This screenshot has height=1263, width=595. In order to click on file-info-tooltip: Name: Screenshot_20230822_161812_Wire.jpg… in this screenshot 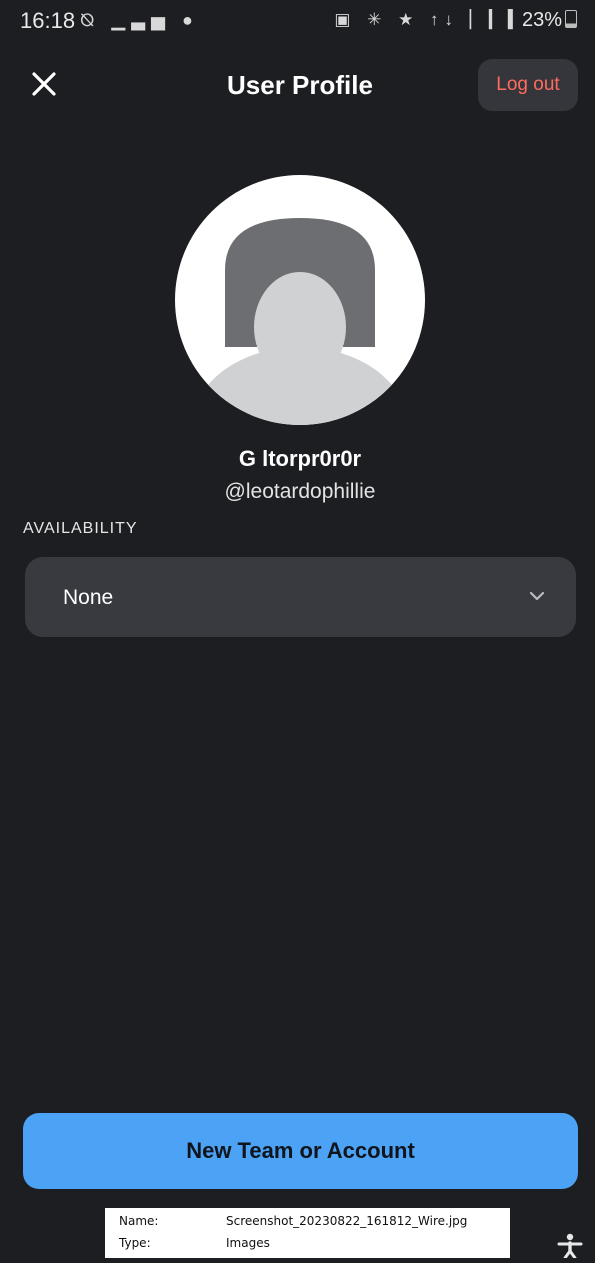, I will do `click(307, 1233)`.